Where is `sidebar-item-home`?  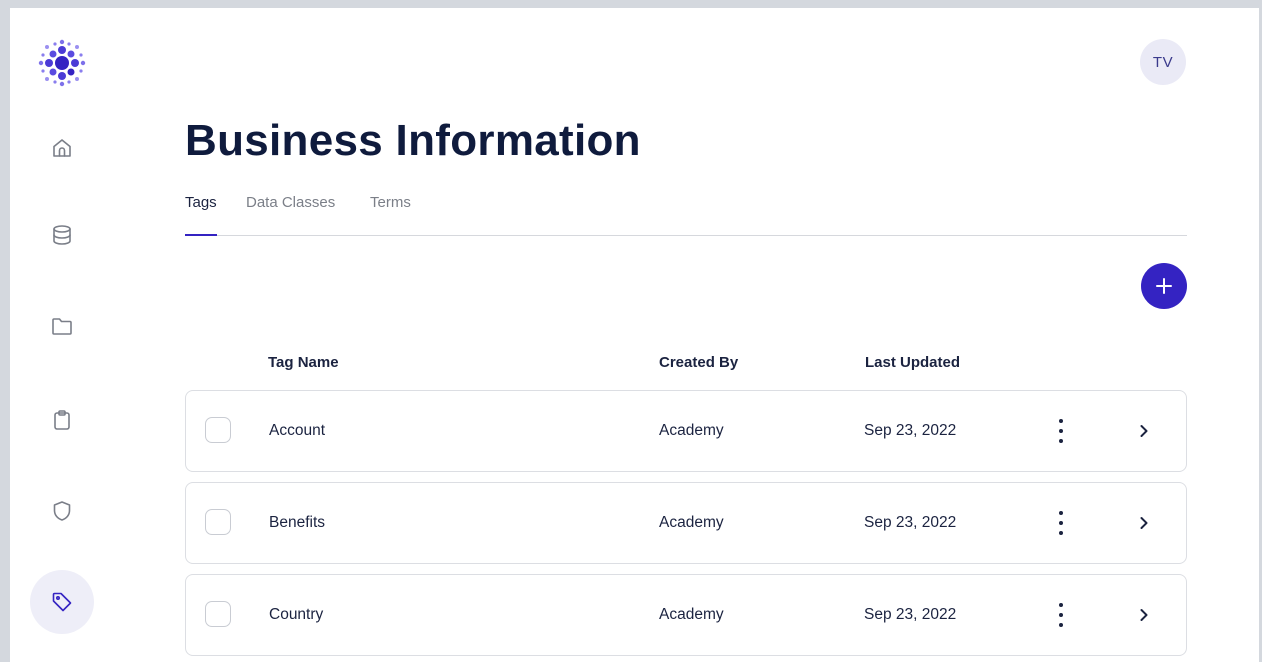 sidebar-item-home is located at coordinates (62, 148).